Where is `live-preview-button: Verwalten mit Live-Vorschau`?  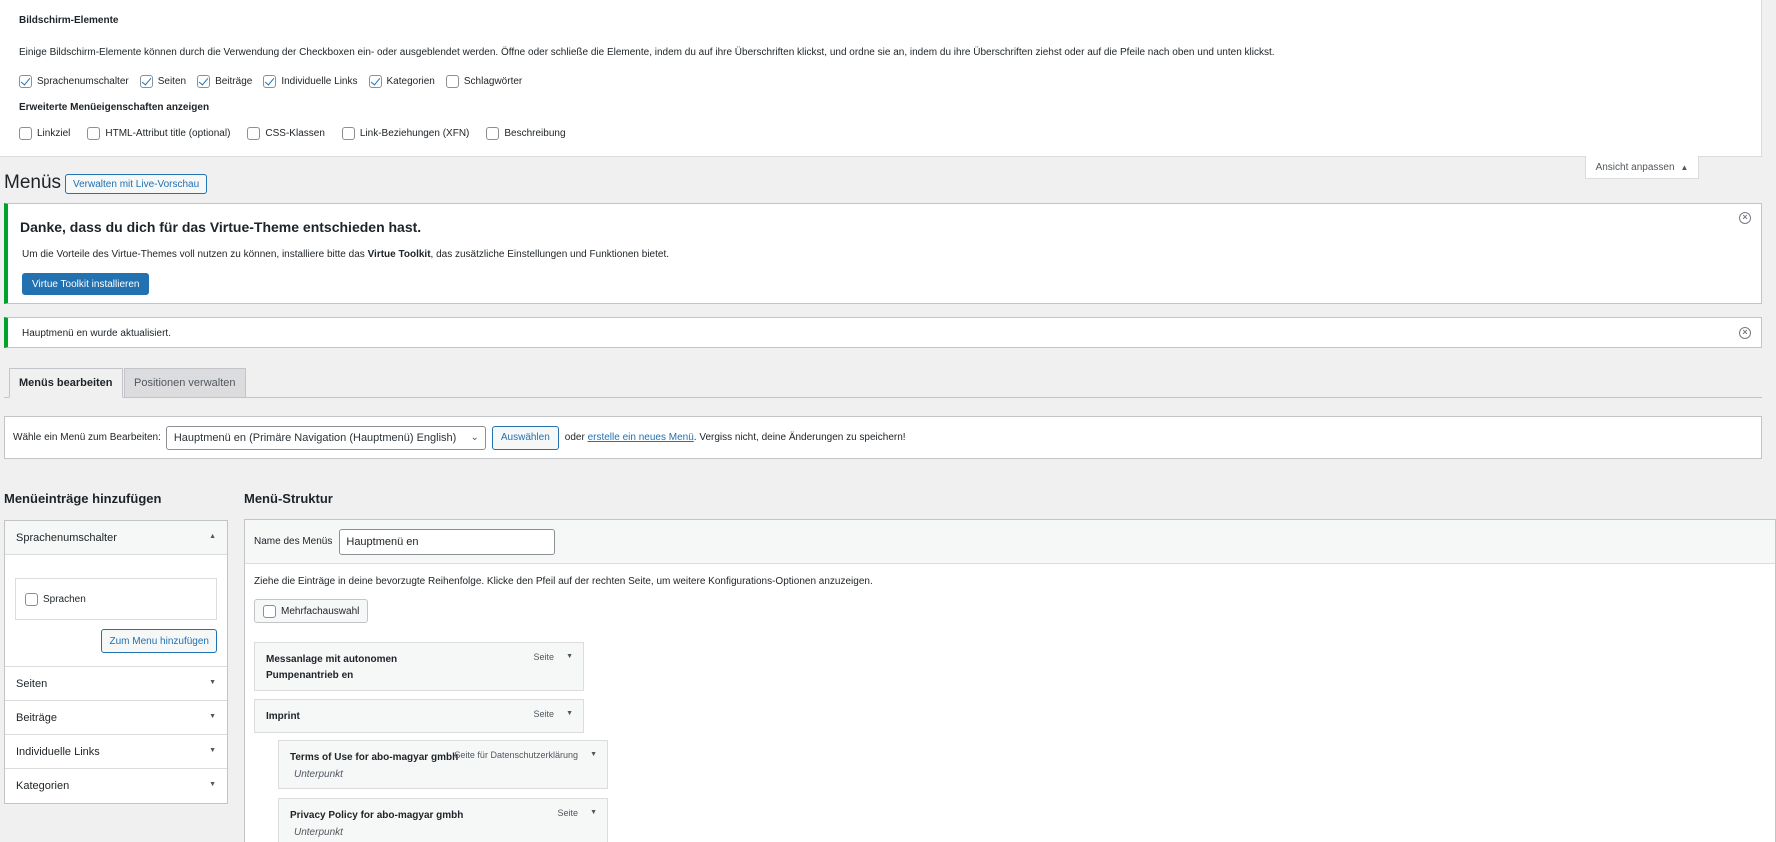 live-preview-button: Verwalten mit Live-Vorschau is located at coordinates (136, 184).